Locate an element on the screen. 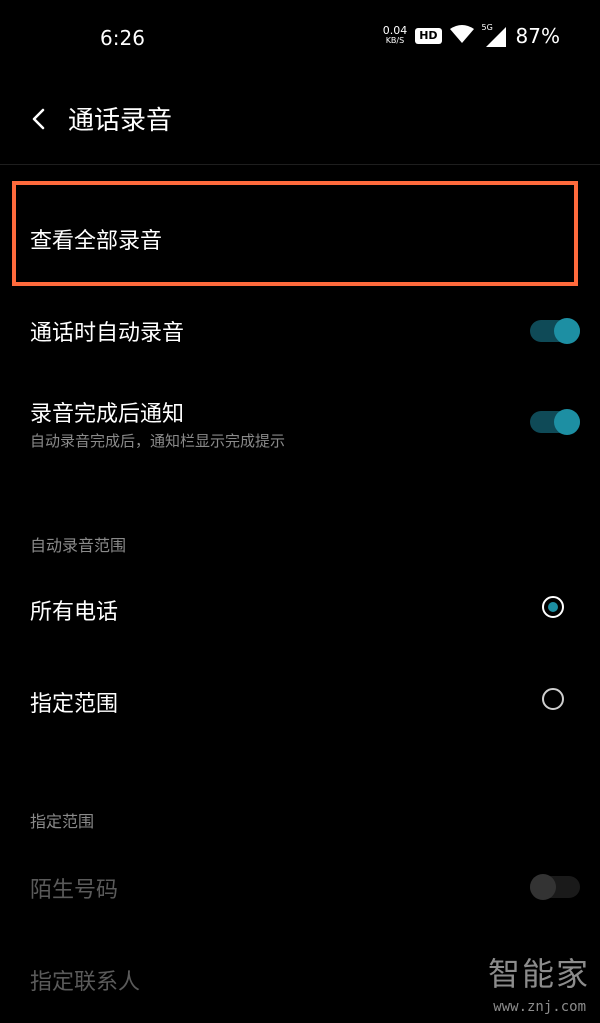 This screenshot has width=600, height=1023. range-option-specified: 指定范围 is located at coordinates (300, 700).